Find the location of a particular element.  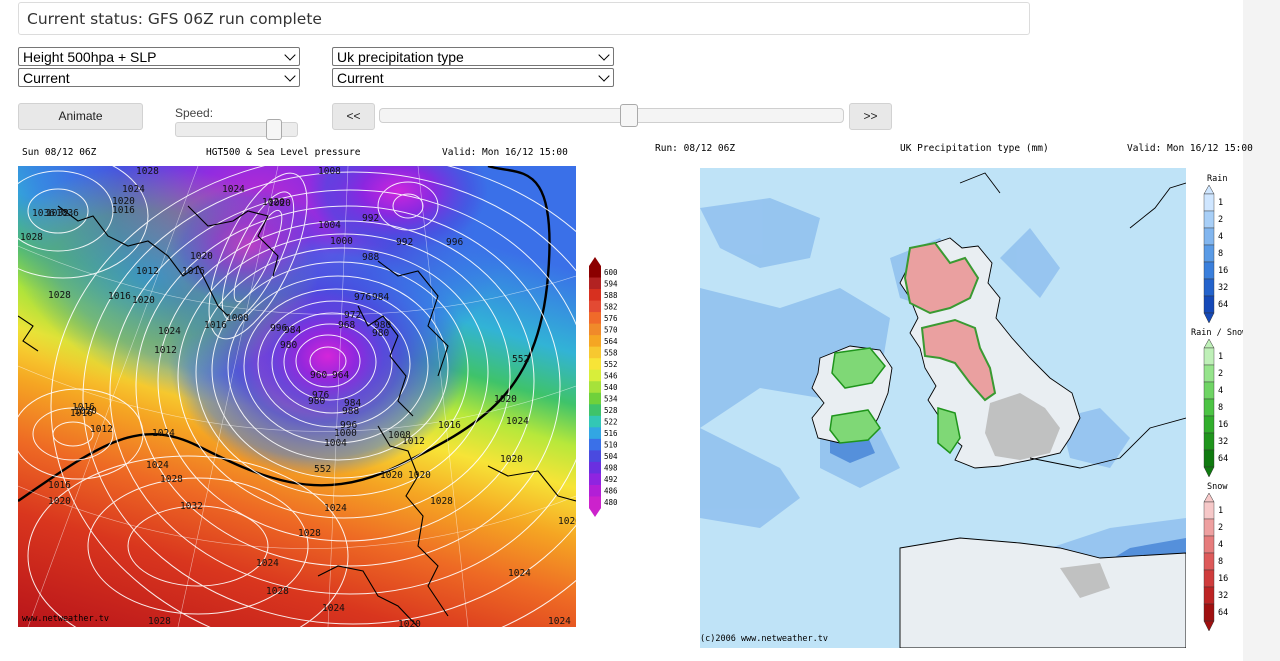

right-run-select: Current is located at coordinates (473, 77).